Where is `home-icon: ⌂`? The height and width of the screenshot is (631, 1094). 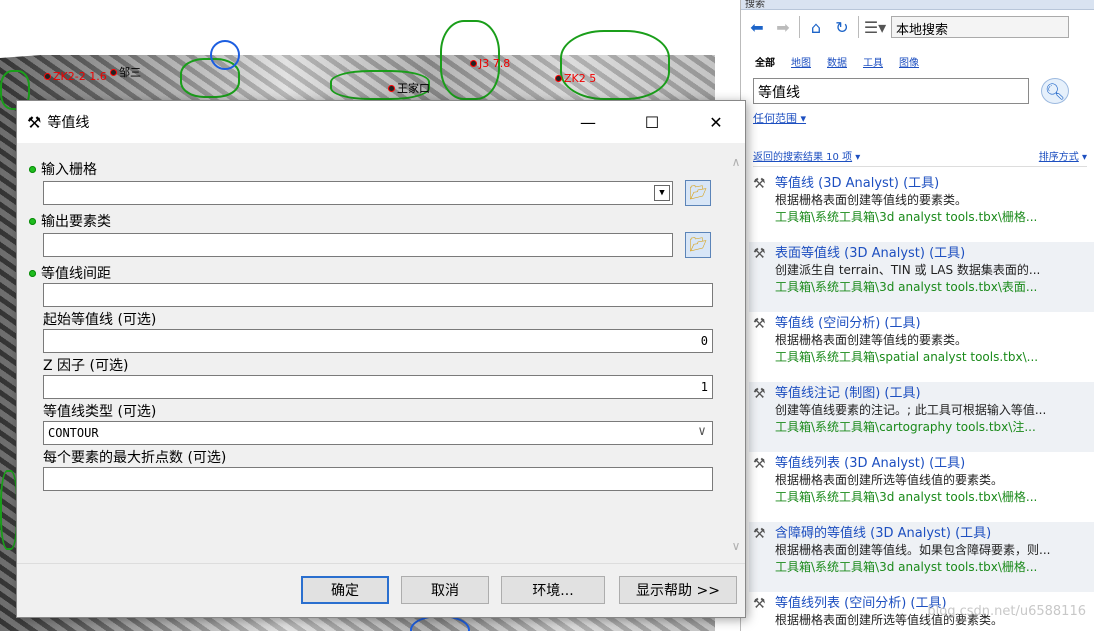 home-icon: ⌂ is located at coordinates (816, 27).